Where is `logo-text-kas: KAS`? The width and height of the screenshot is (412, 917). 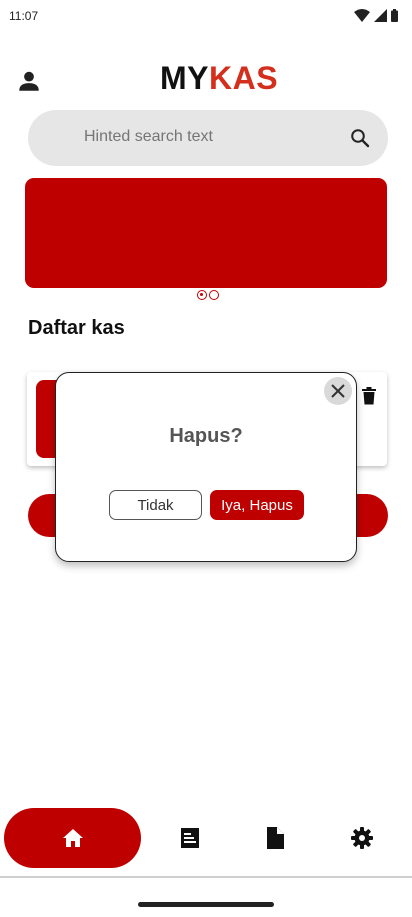 logo-text-kas: KAS is located at coordinates (244, 78).